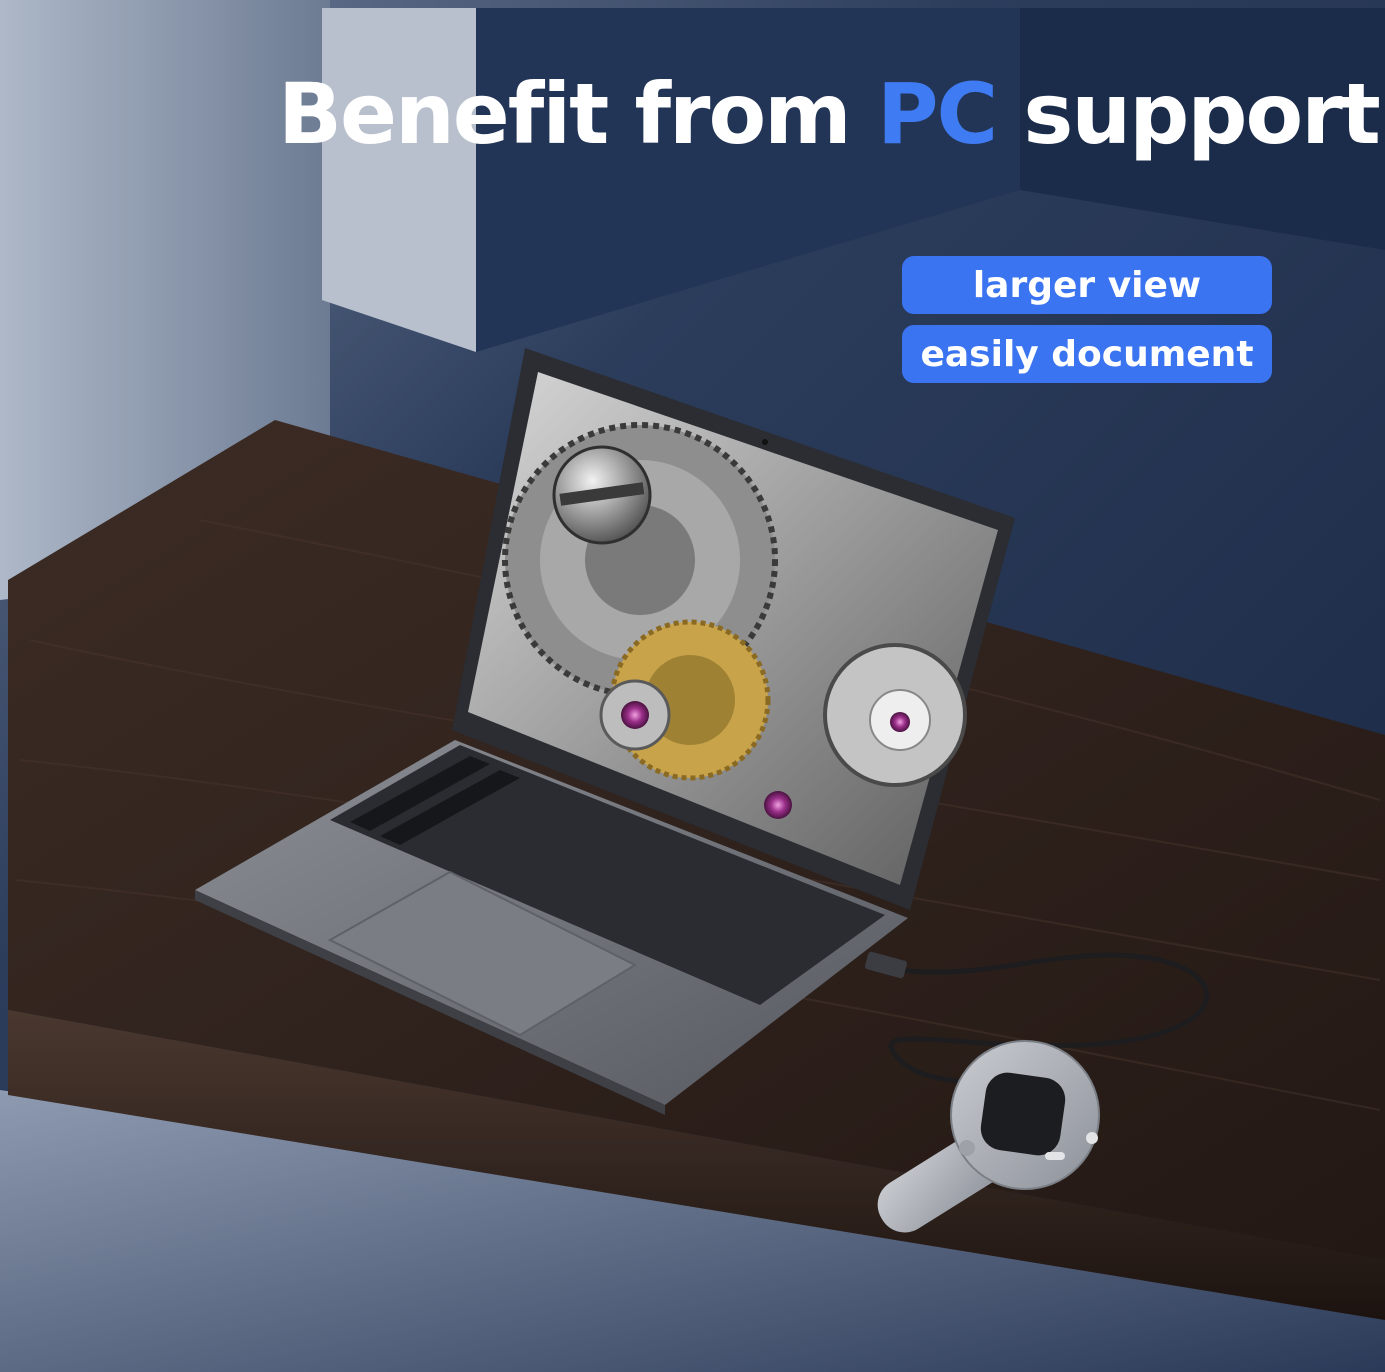 The image size is (1385, 1372). I want to click on feature-badge-label: easily document, so click(1087, 354).